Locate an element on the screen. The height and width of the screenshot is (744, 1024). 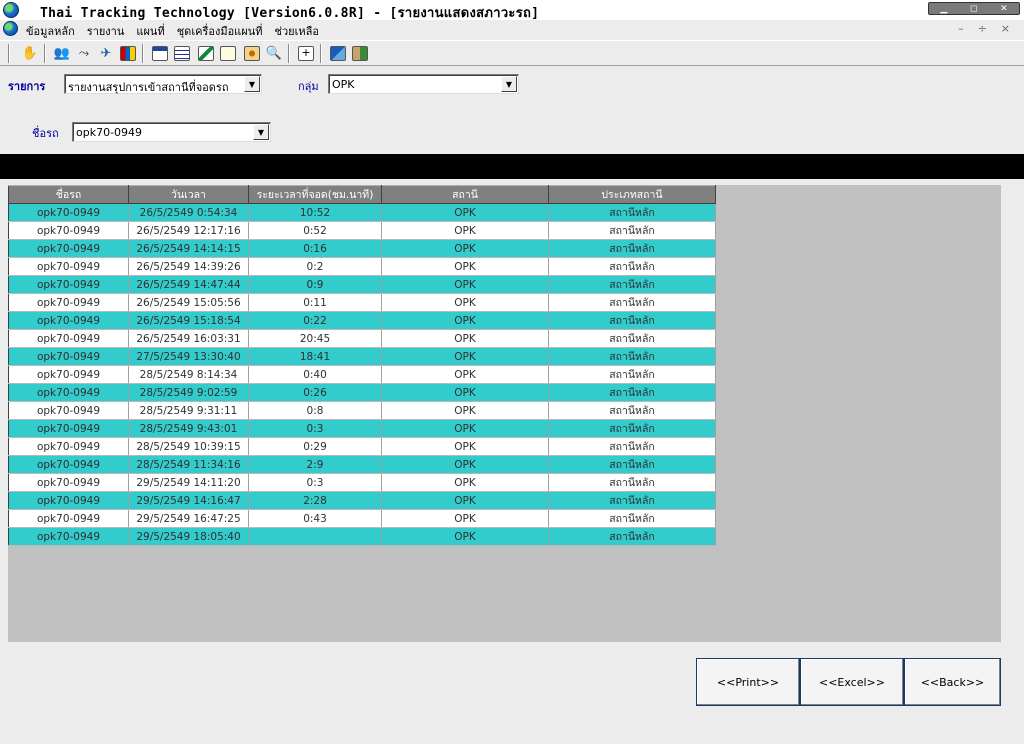
table-row: opk70-0949 29/5/2549 18:05:40 OPK สถานีหลัก is located at coordinates (362, 536).